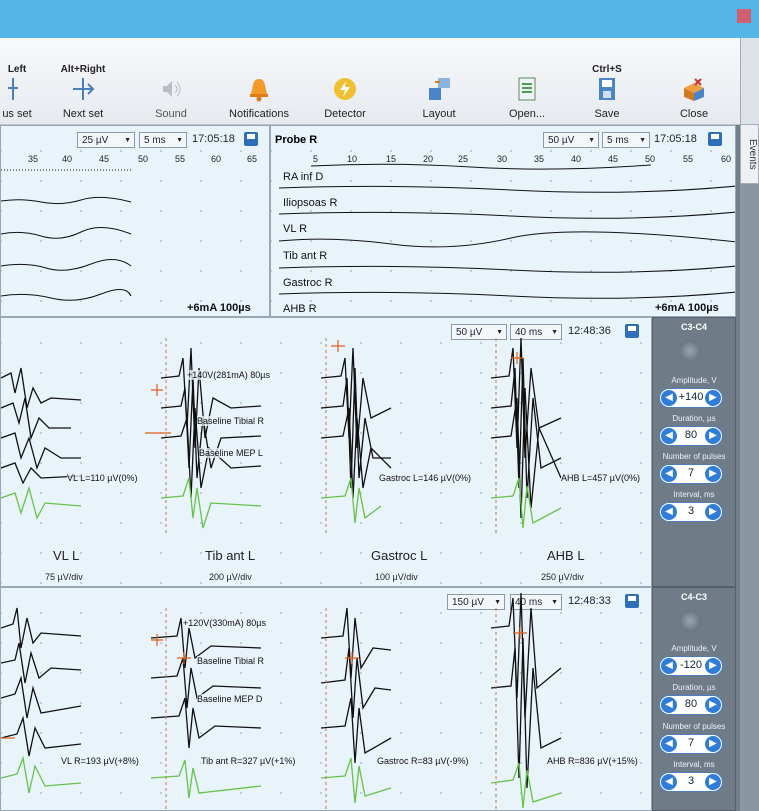 The width and height of the screenshot is (759, 811). Describe the element at coordinates (83, 89) in the screenshot. I see `arrow-right-icon` at that location.